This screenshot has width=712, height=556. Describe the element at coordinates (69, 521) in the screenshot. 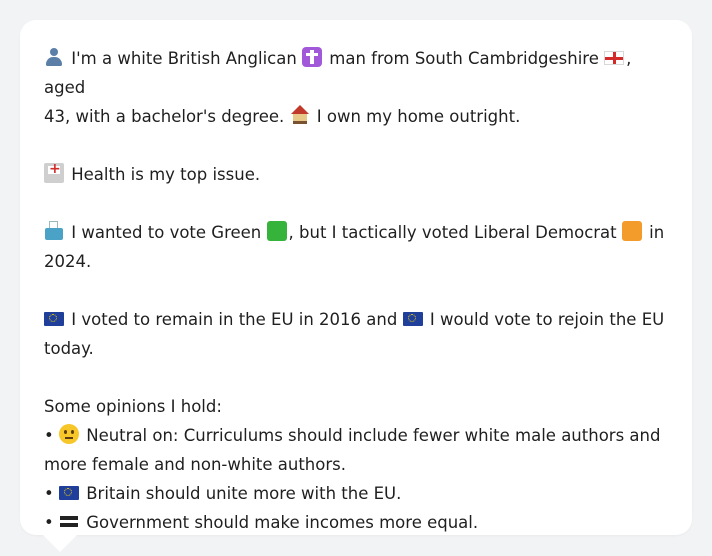

I see `equals-icon` at that location.